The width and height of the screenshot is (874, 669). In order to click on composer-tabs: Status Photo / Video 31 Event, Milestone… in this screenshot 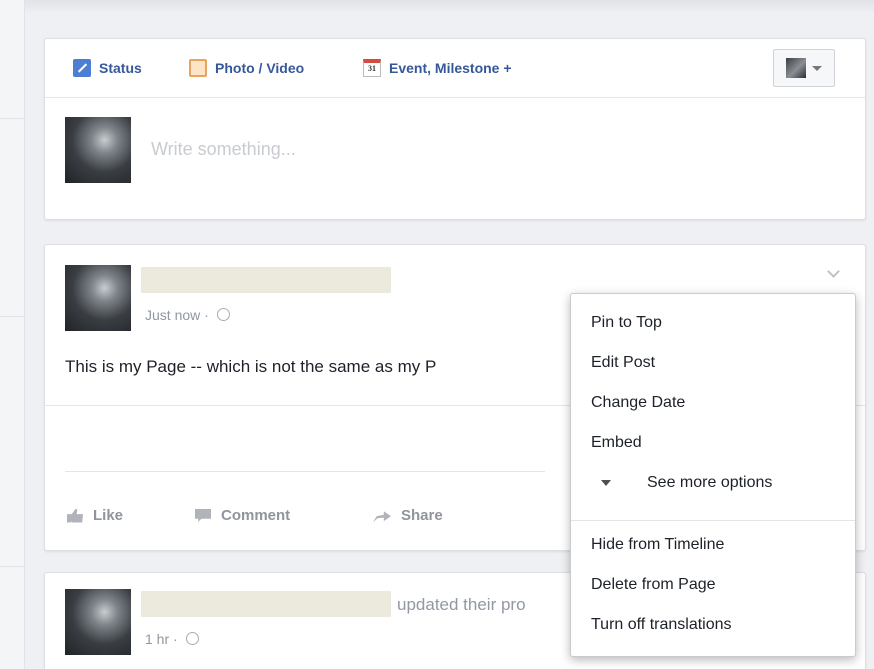, I will do `click(455, 68)`.